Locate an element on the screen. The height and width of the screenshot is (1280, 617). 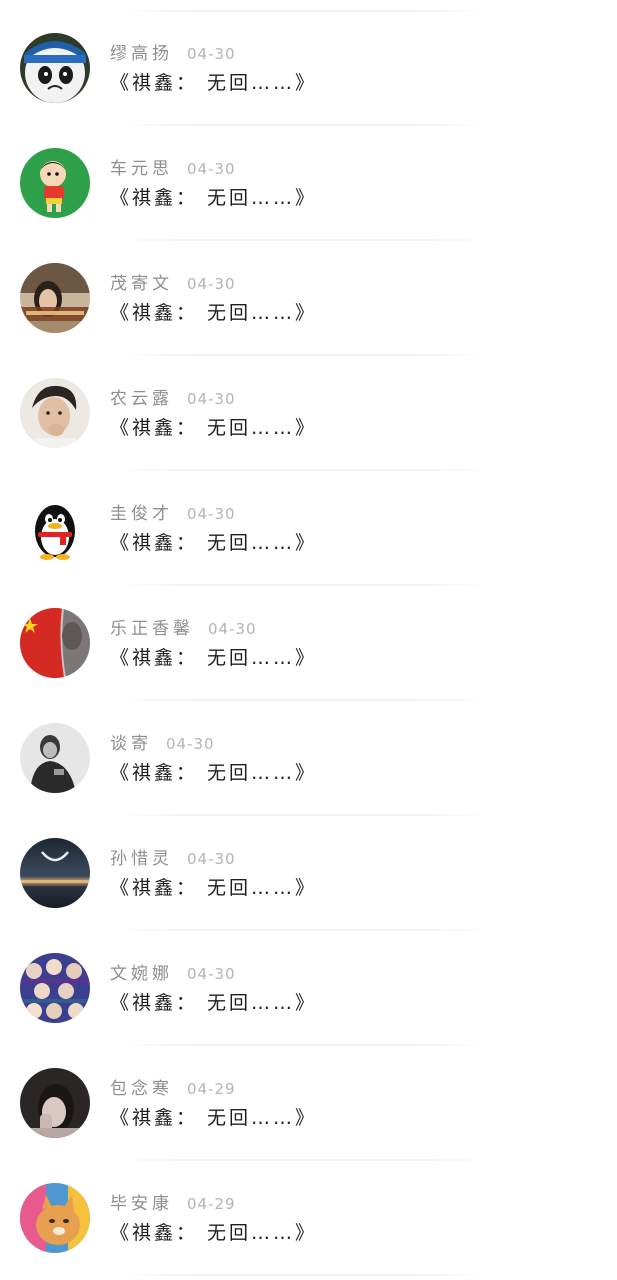
flag-photo-avatar is located at coordinates (55, 643).